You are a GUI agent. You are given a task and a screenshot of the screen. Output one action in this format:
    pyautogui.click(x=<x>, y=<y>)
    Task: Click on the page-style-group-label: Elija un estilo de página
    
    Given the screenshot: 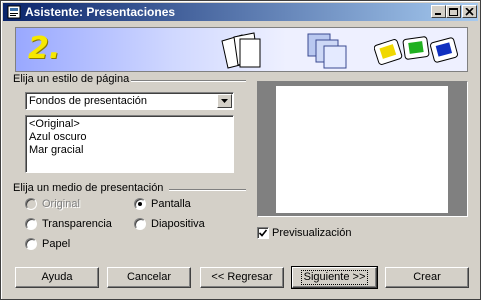 What is the action you would take?
    pyautogui.click(x=71, y=79)
    